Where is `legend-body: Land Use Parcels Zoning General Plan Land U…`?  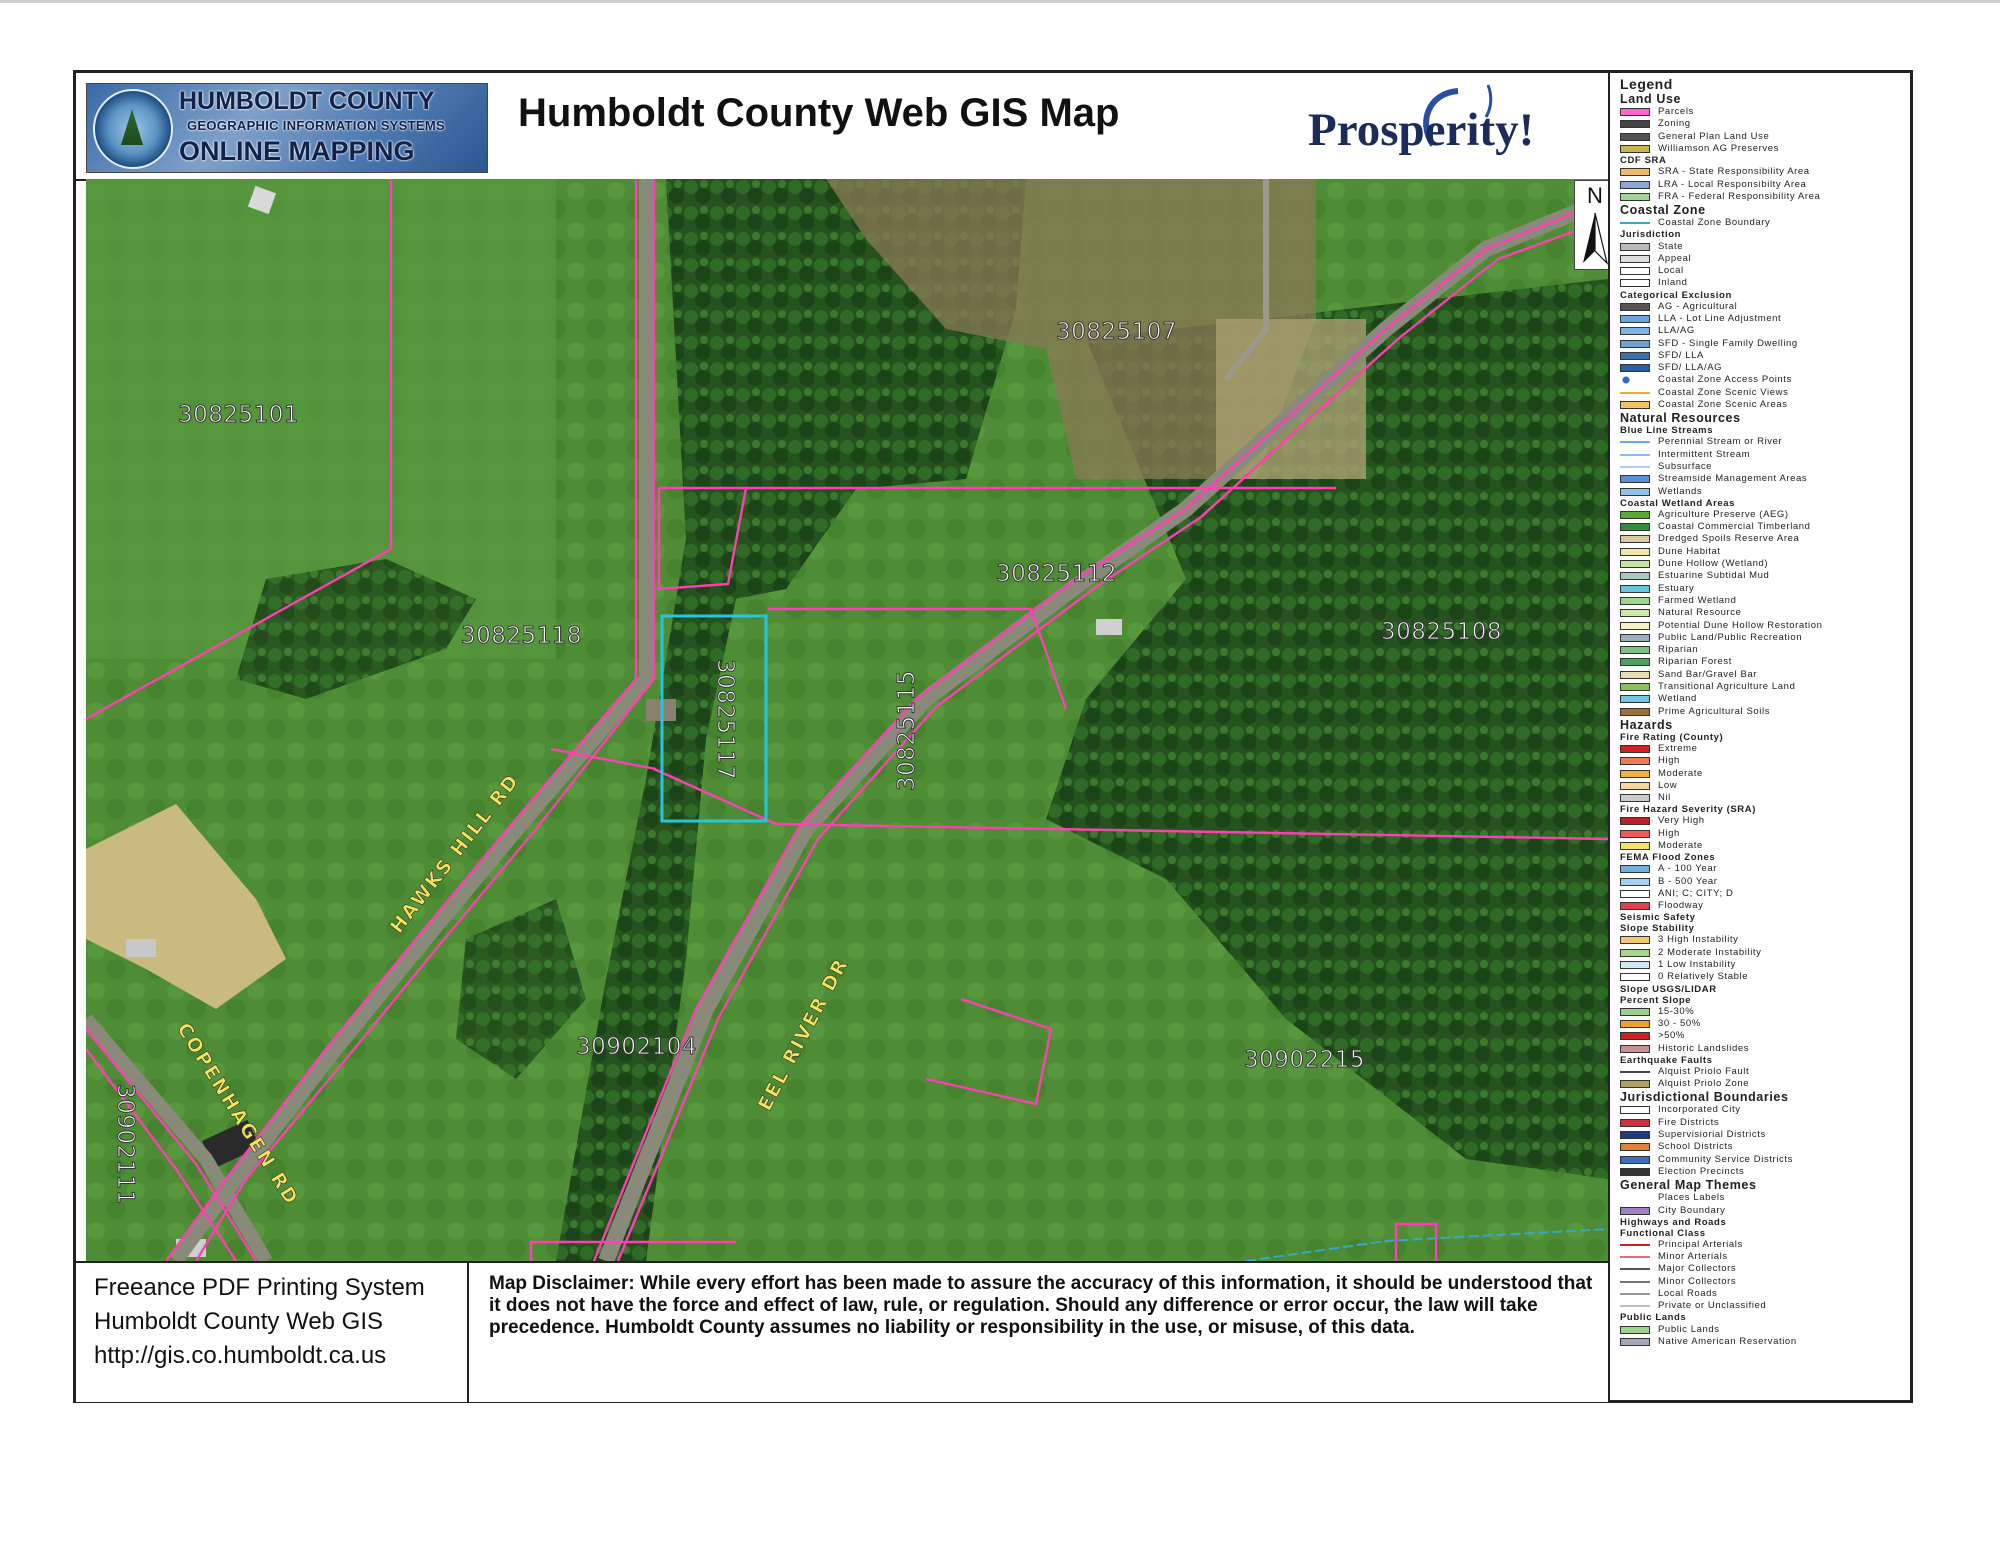
legend-body: Land Use Parcels Zoning General Plan Land U… is located at coordinates (1765, 720).